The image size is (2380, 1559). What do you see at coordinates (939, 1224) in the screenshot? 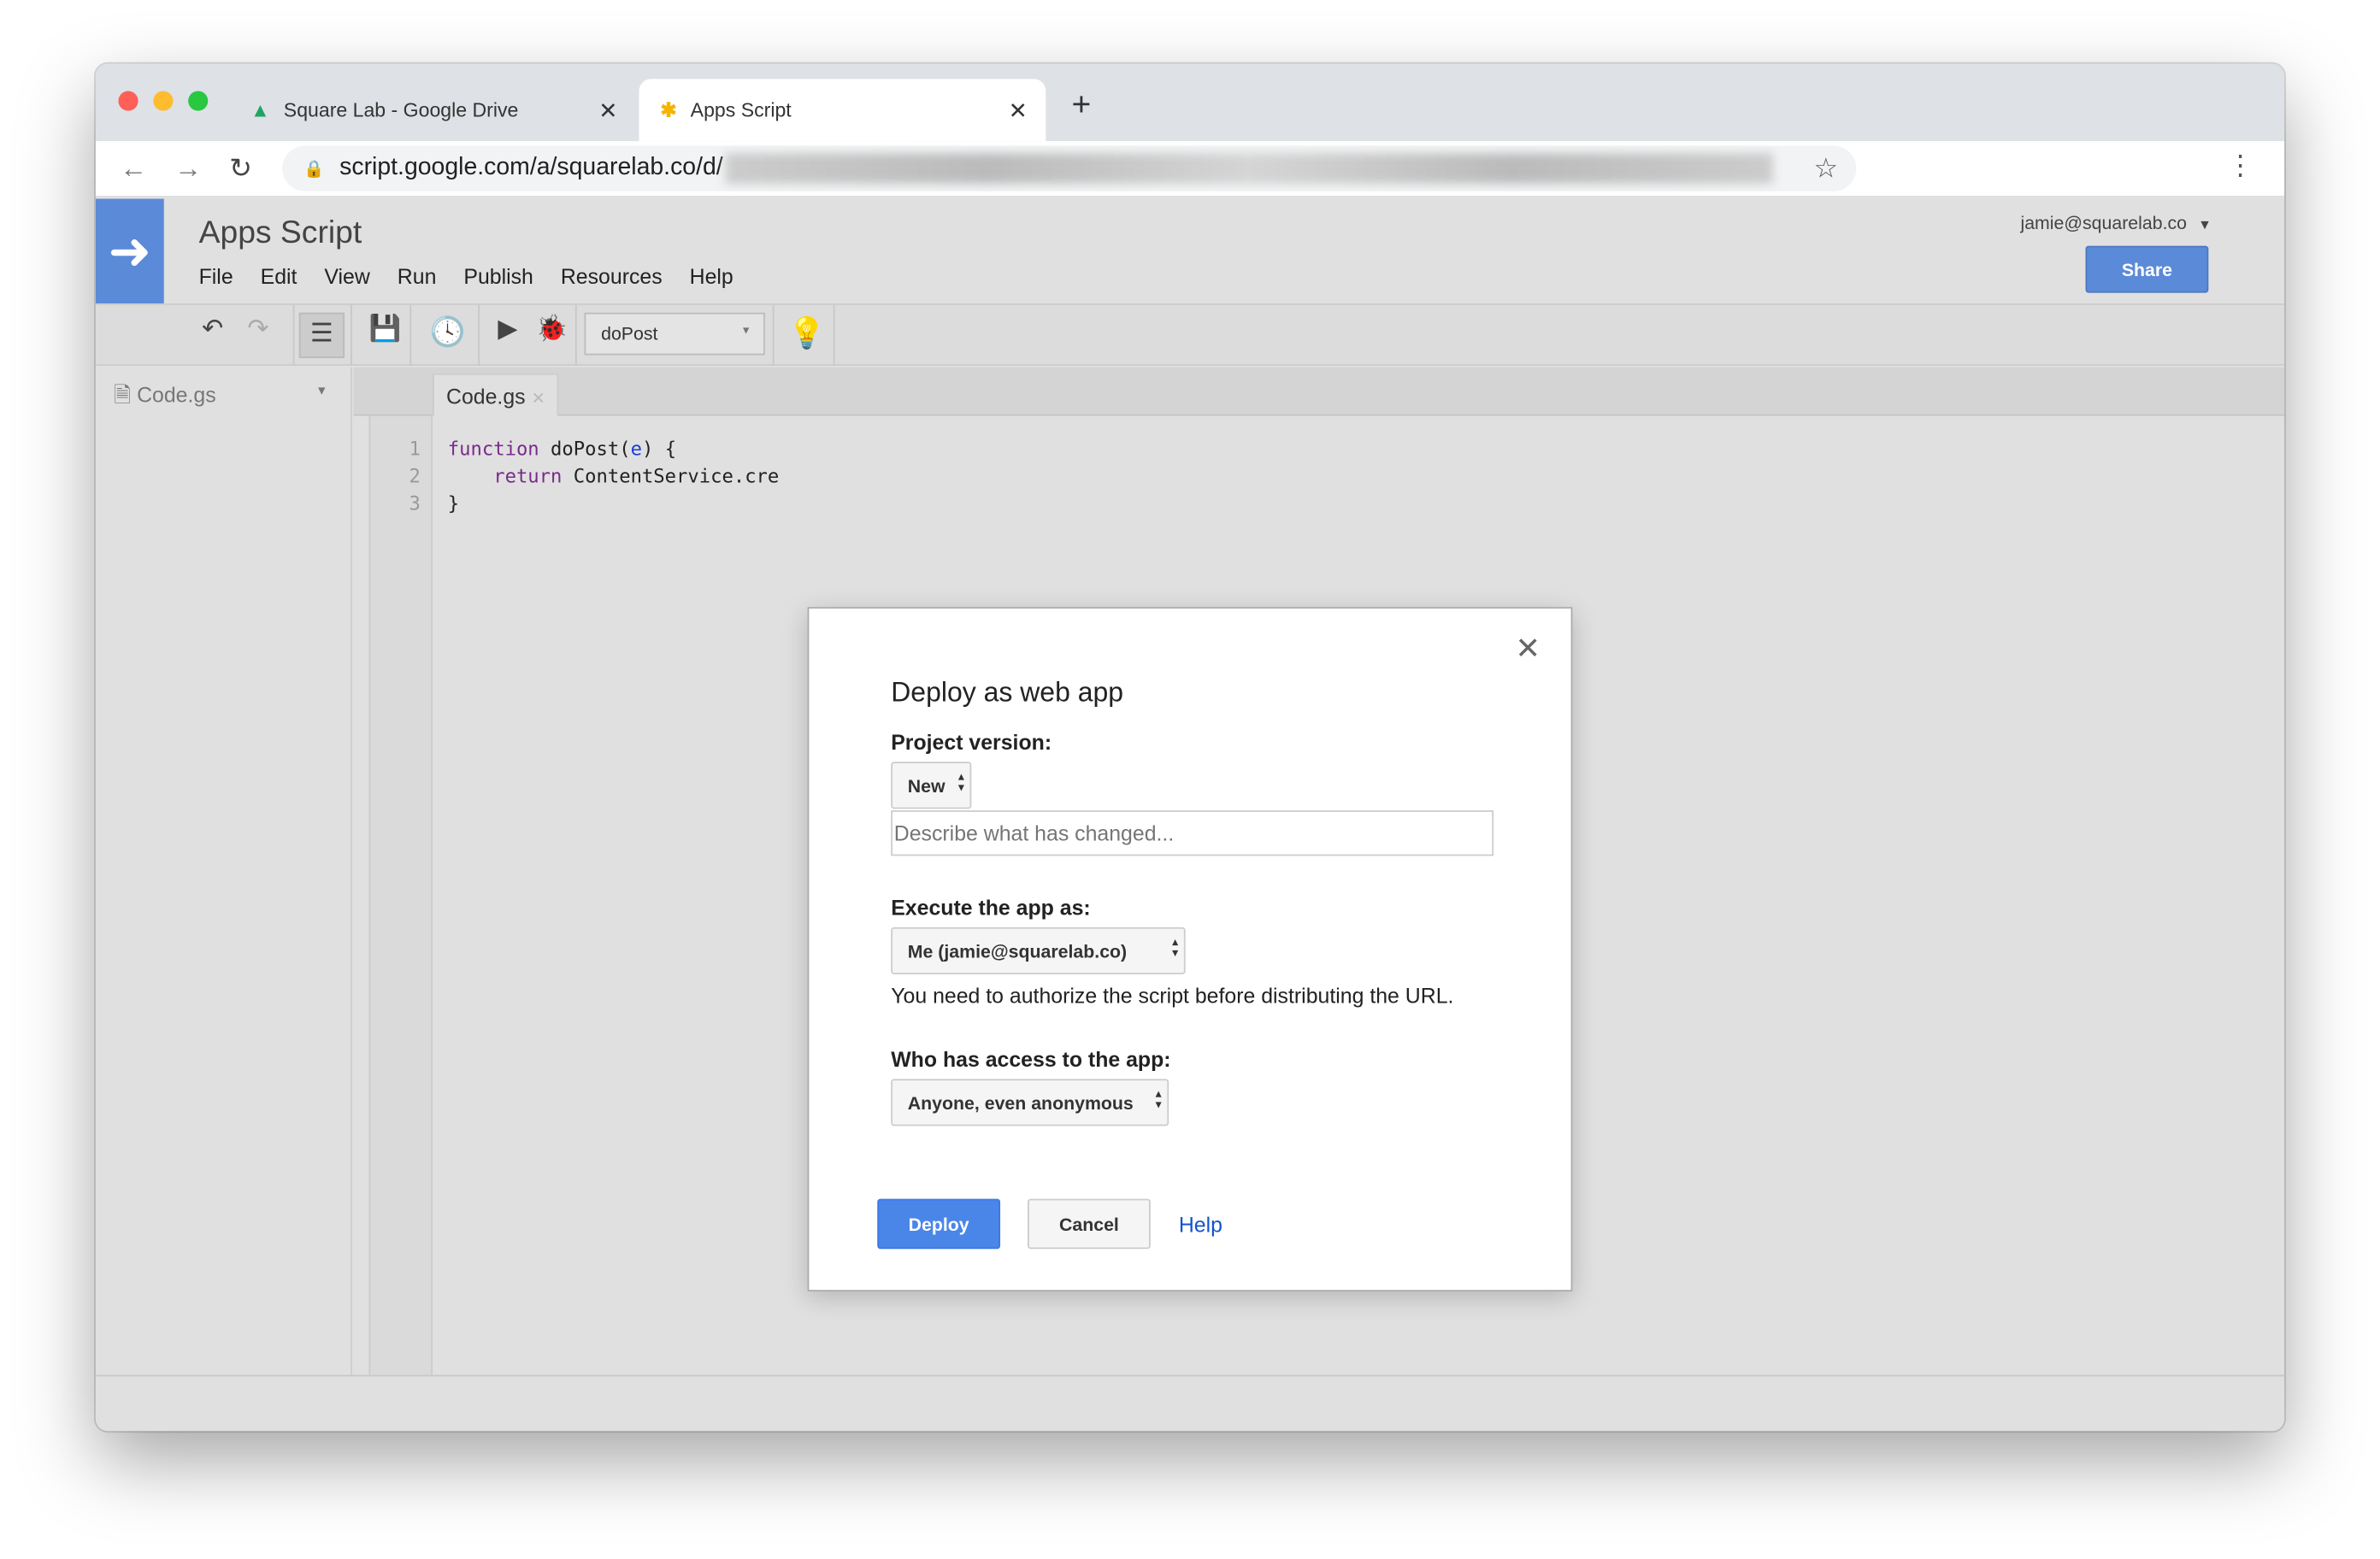
I see `deploy-button: Deploy` at bounding box center [939, 1224].